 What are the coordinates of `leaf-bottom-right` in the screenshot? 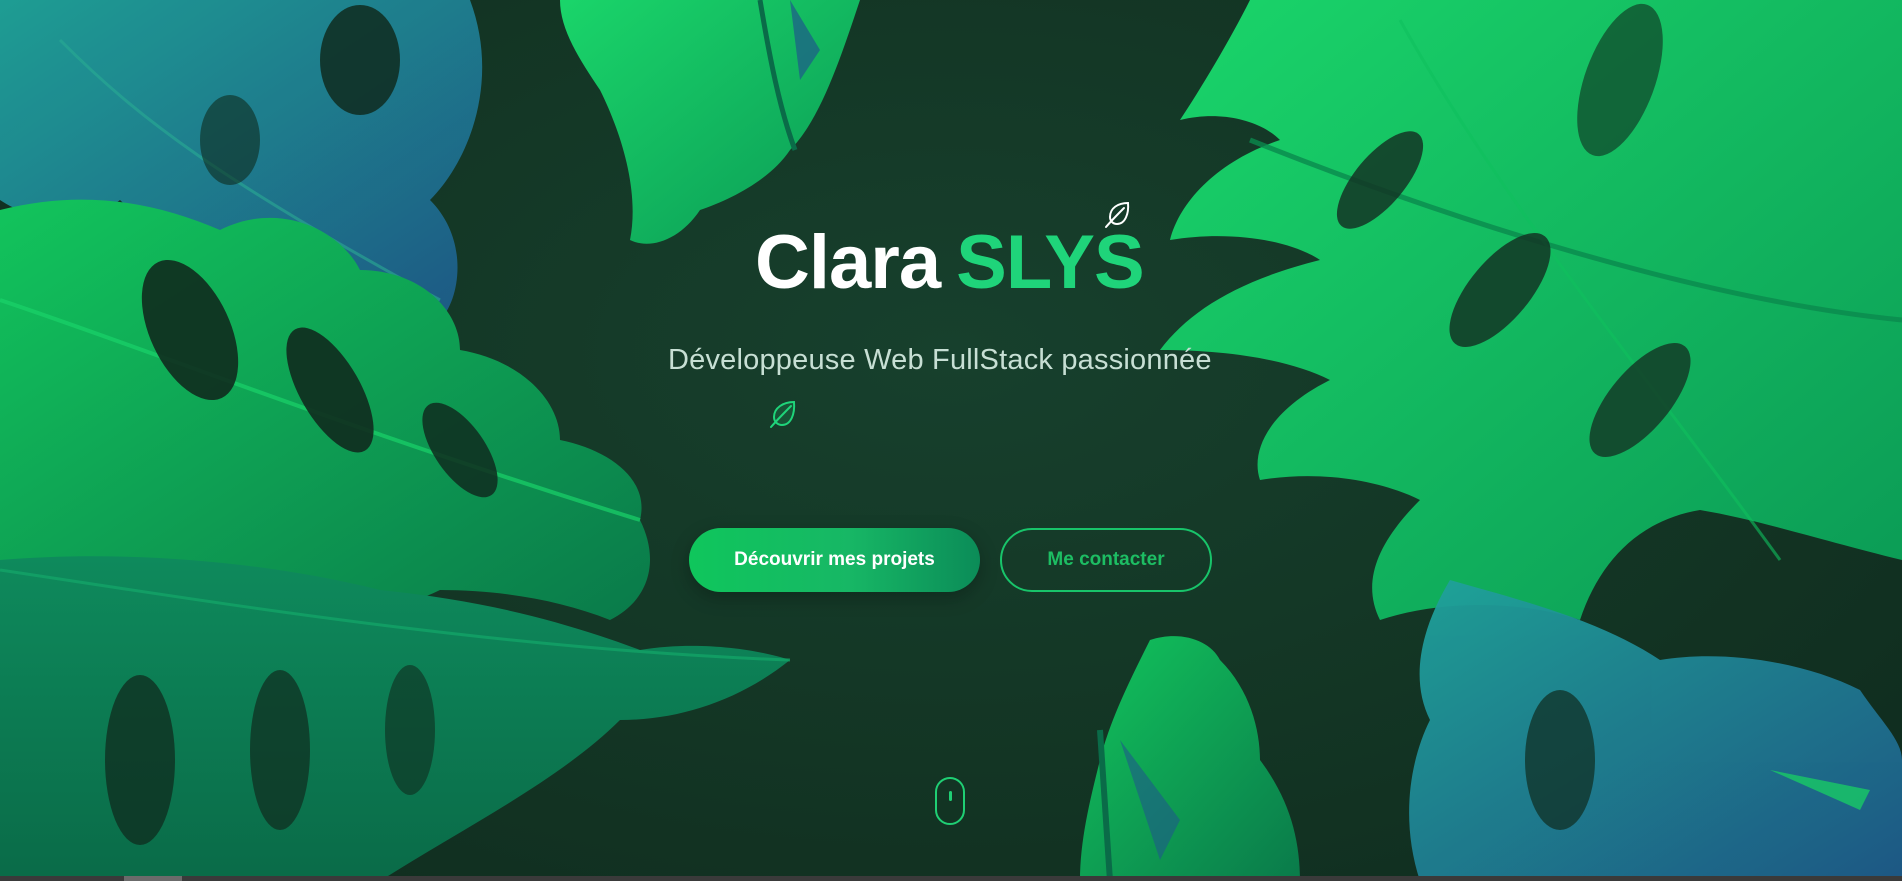 It's located at (1655, 730).